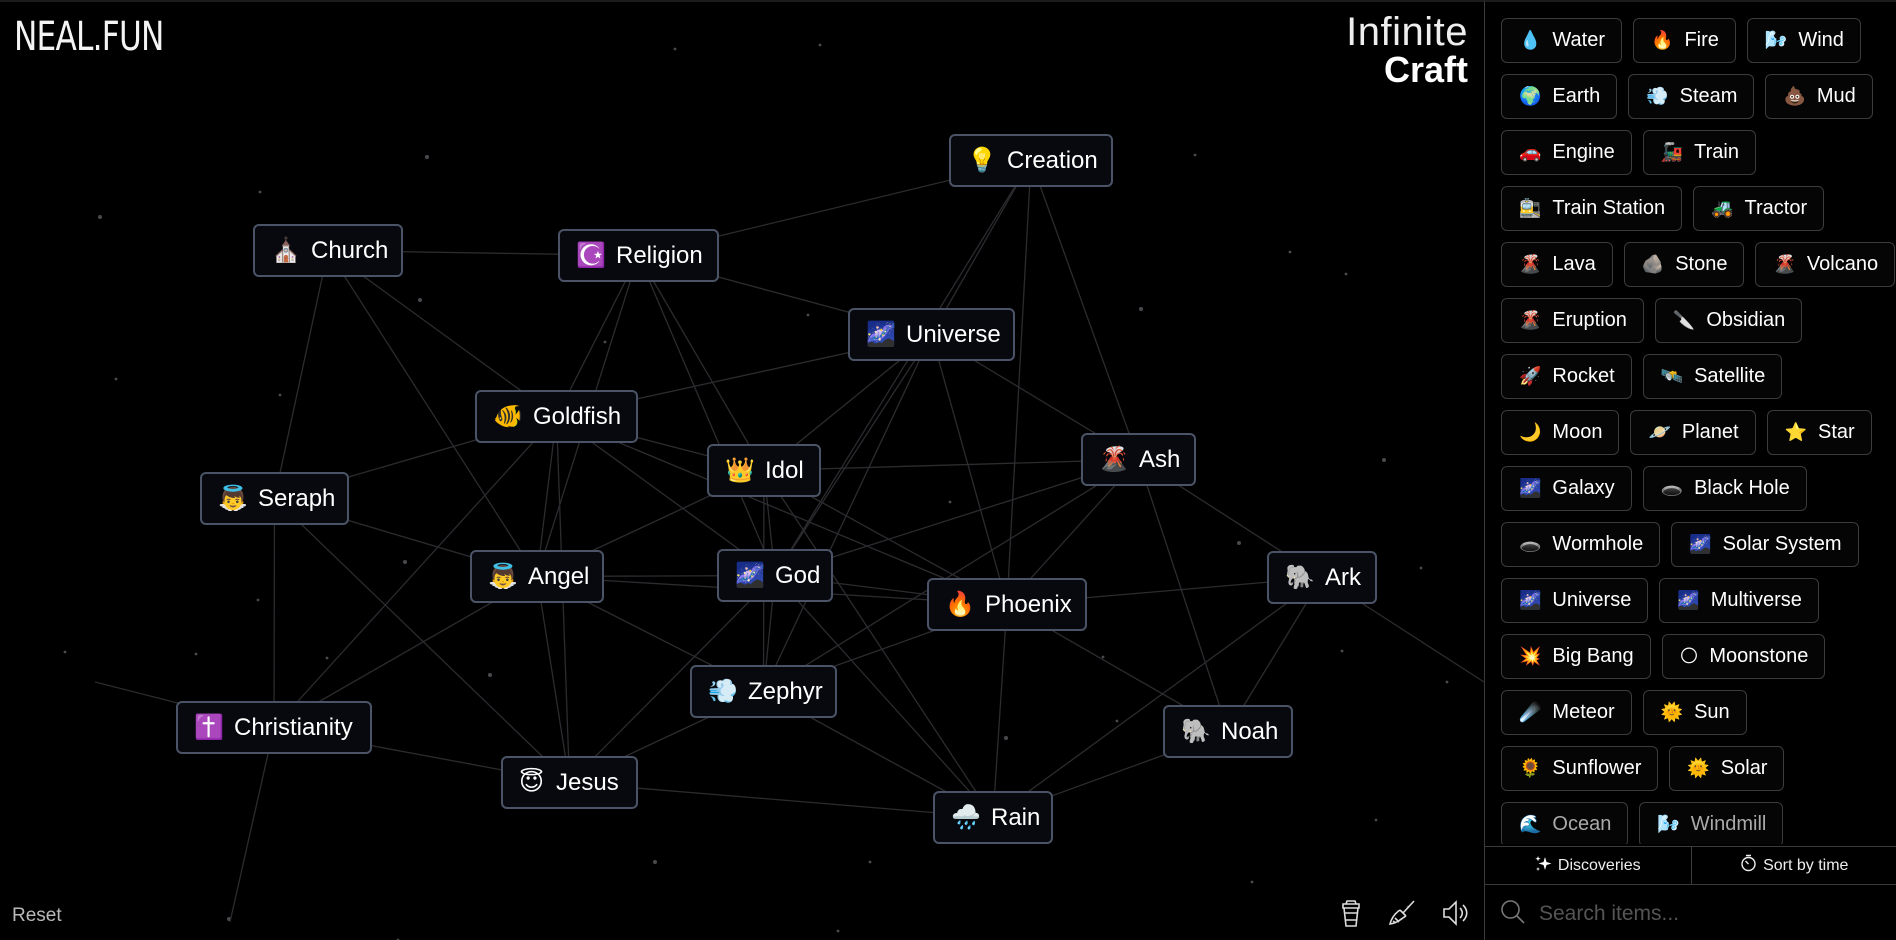 The image size is (1896, 940). I want to click on sidebar-item-universe: 🌌 Universe, so click(1575, 600).